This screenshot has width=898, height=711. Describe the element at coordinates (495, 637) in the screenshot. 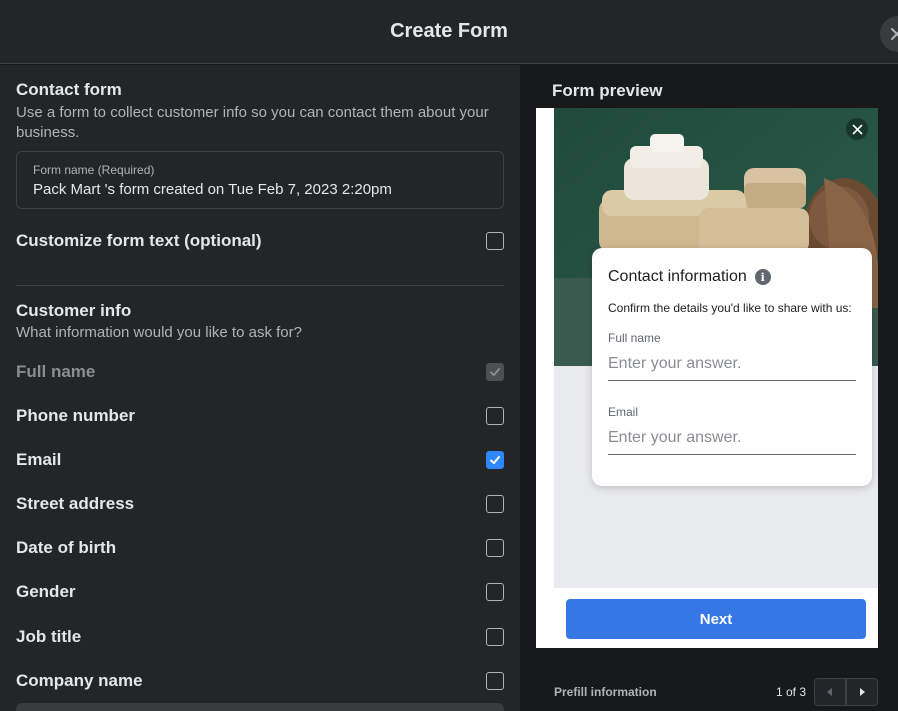

I see `job-title-checkbox` at that location.